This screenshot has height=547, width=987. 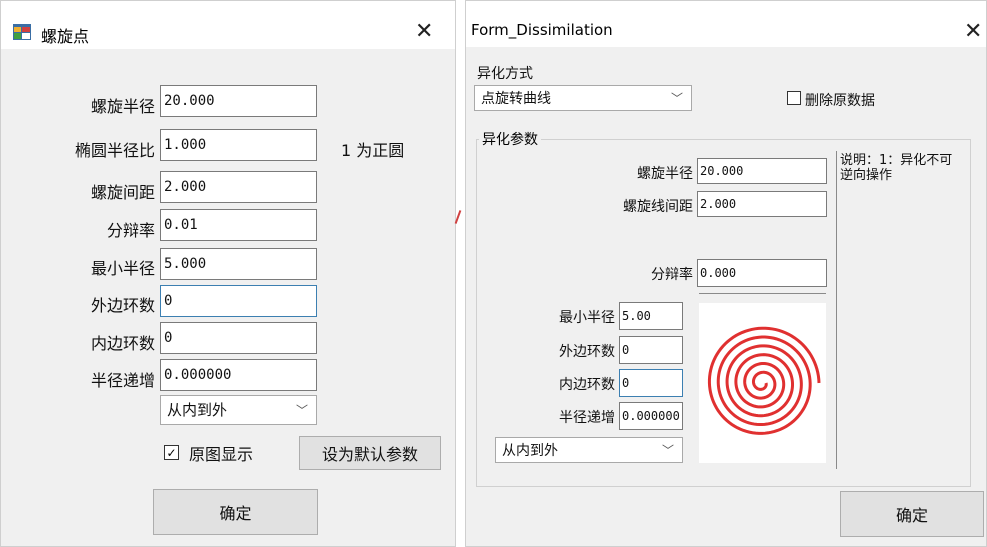 What do you see at coordinates (896, 168) in the screenshot?
I see `note-text: 说明：1：异化不可逆向操作` at bounding box center [896, 168].